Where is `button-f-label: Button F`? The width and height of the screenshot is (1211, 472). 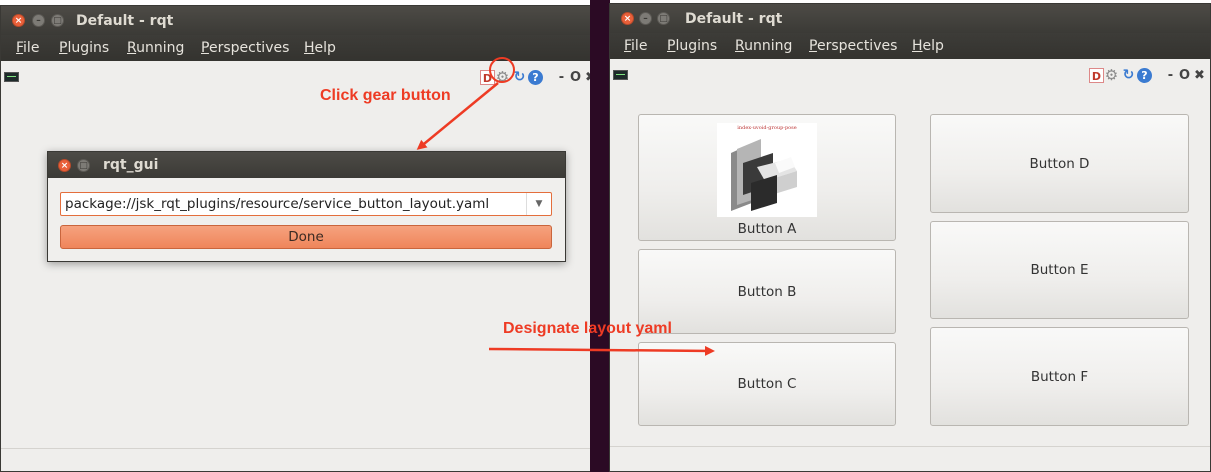
button-f-label: Button F is located at coordinates (1059, 377).